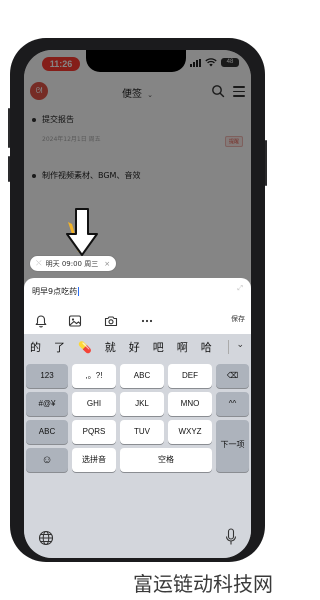 The width and height of the screenshot is (320, 600). I want to click on note-composer: 明早9点吃药 ⤢ 保存, so click(137, 306).